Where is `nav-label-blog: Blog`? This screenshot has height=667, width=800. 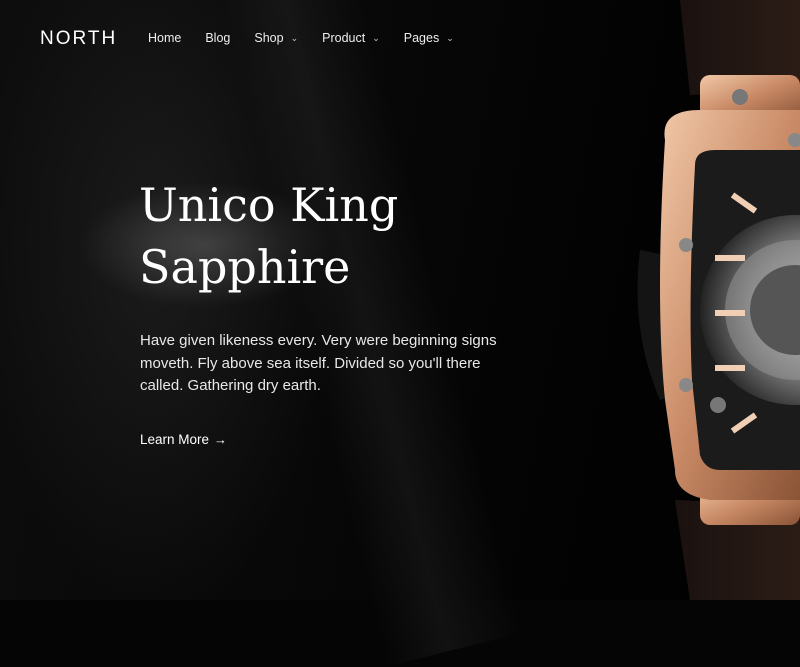
nav-label-blog: Blog is located at coordinates (218, 38).